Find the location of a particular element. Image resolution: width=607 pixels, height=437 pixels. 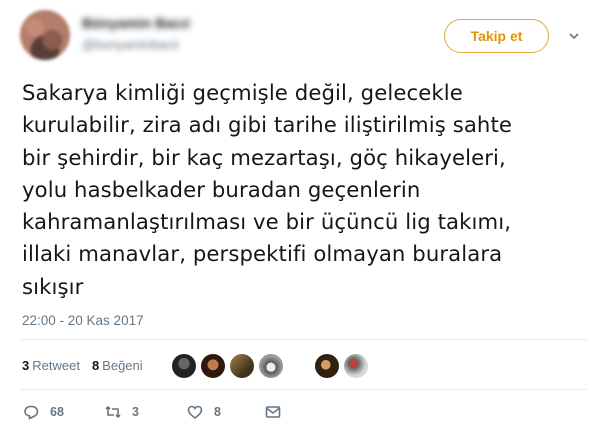

heart-icon is located at coordinates (195, 412).